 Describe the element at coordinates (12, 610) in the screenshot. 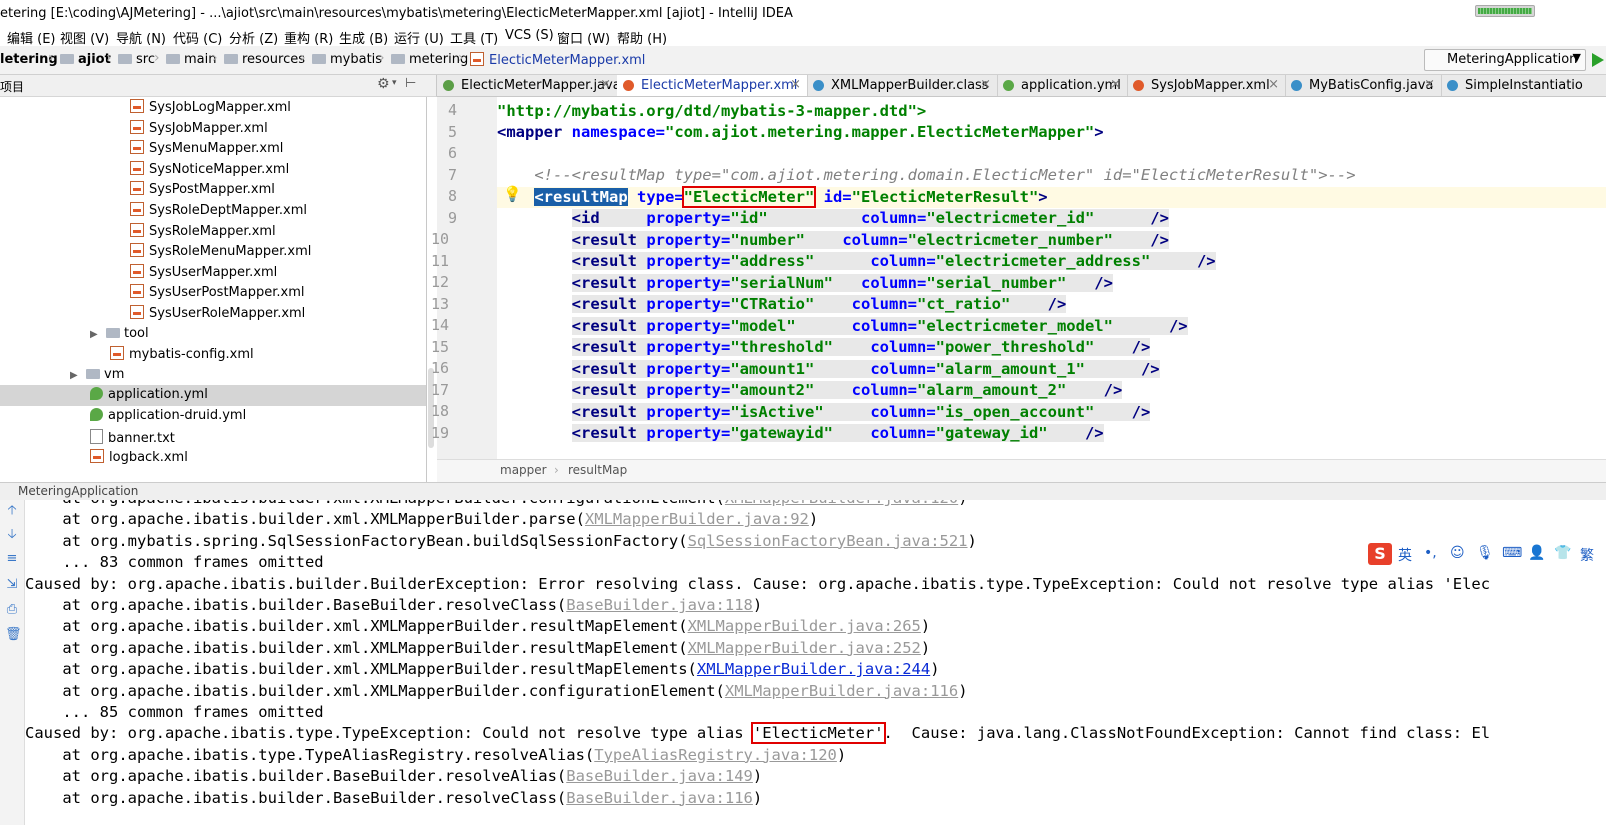

I see `print-icon: ⎙` at that location.